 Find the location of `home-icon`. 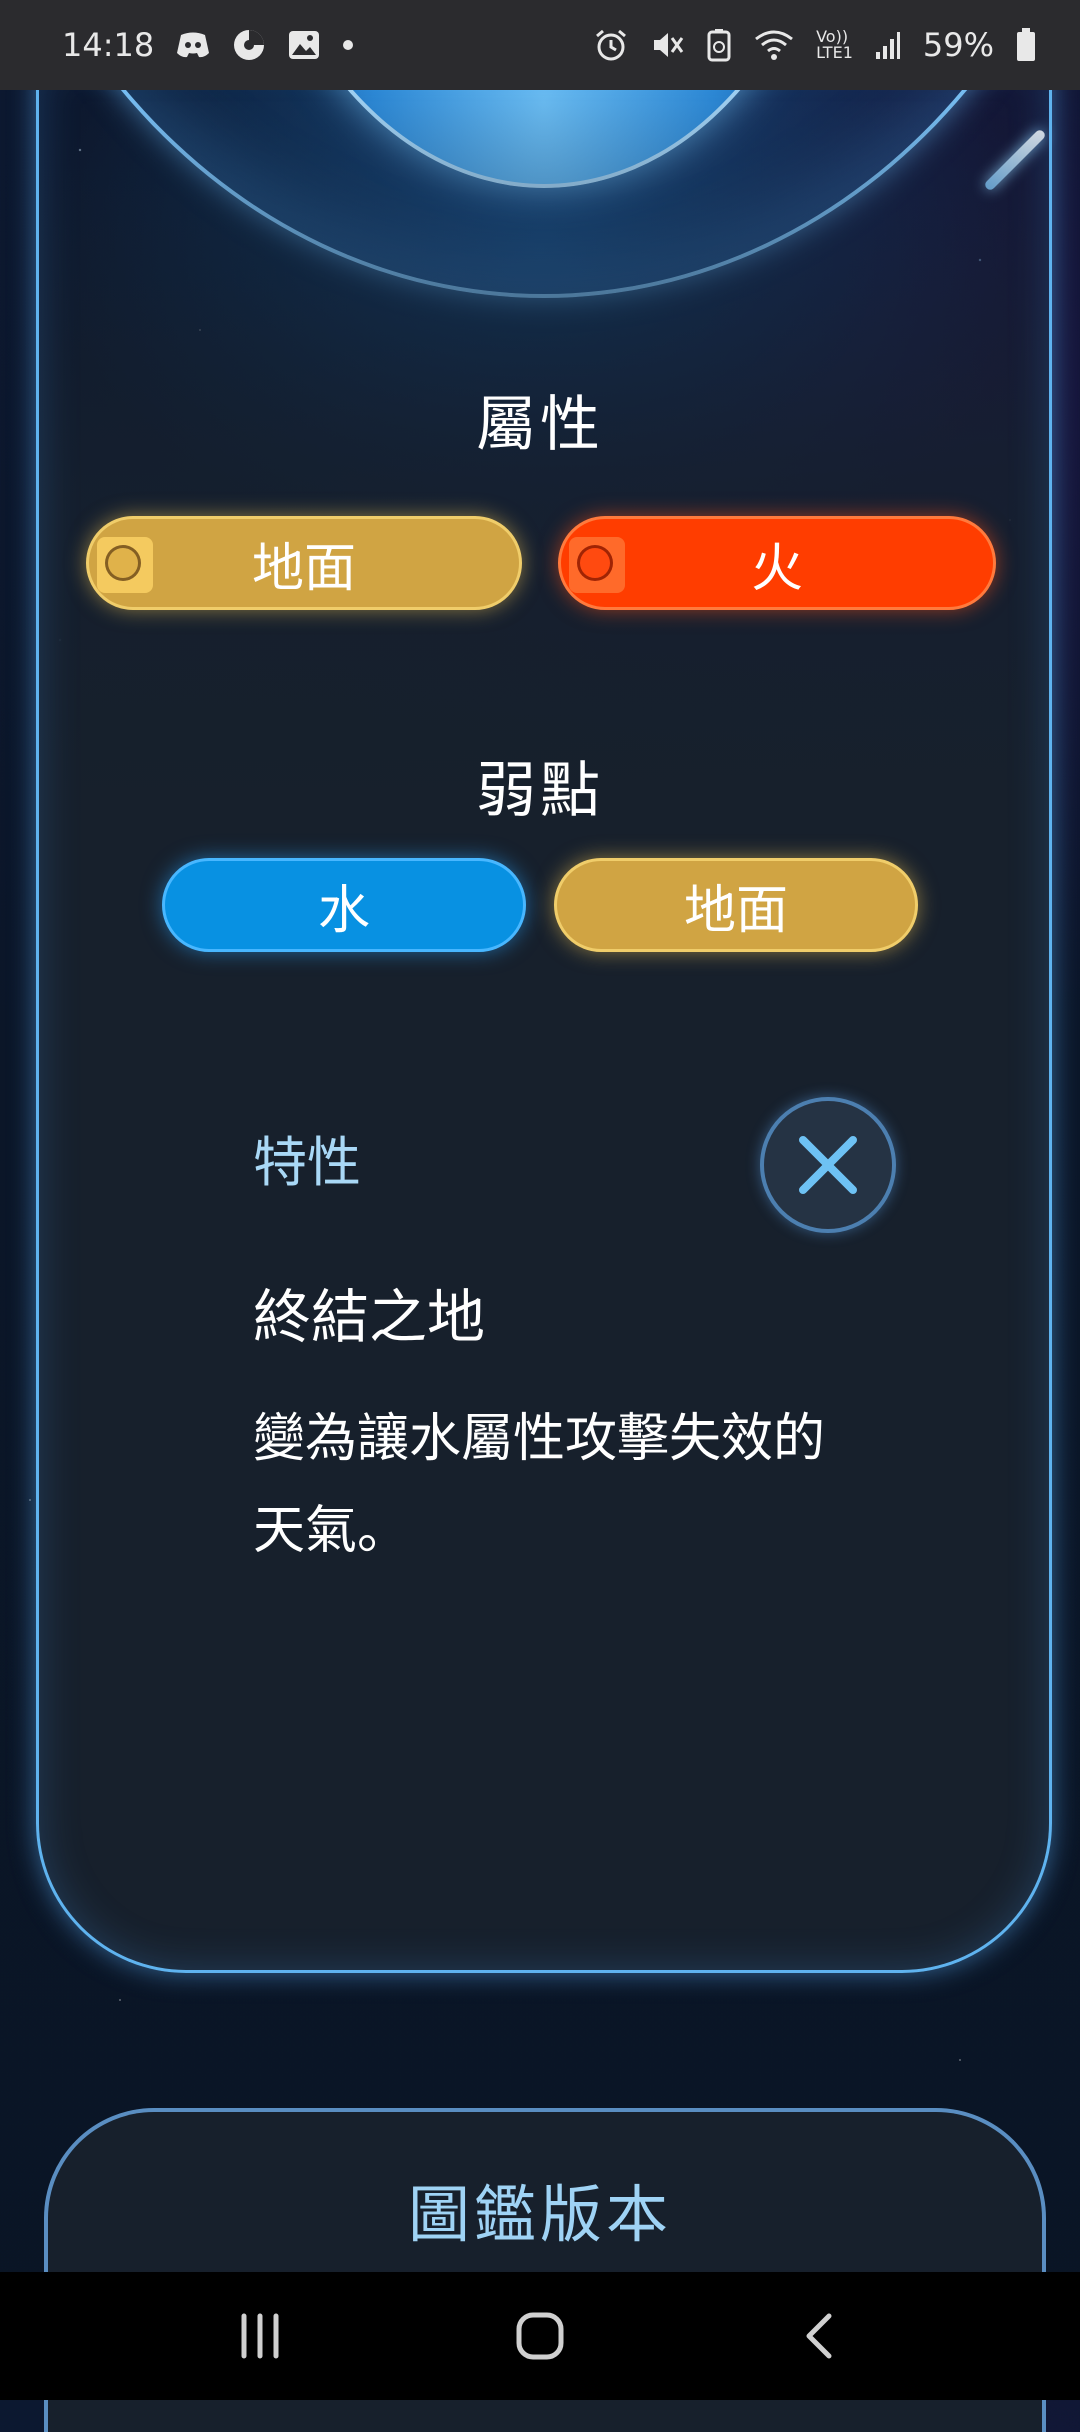

home-icon is located at coordinates (540, 2336).